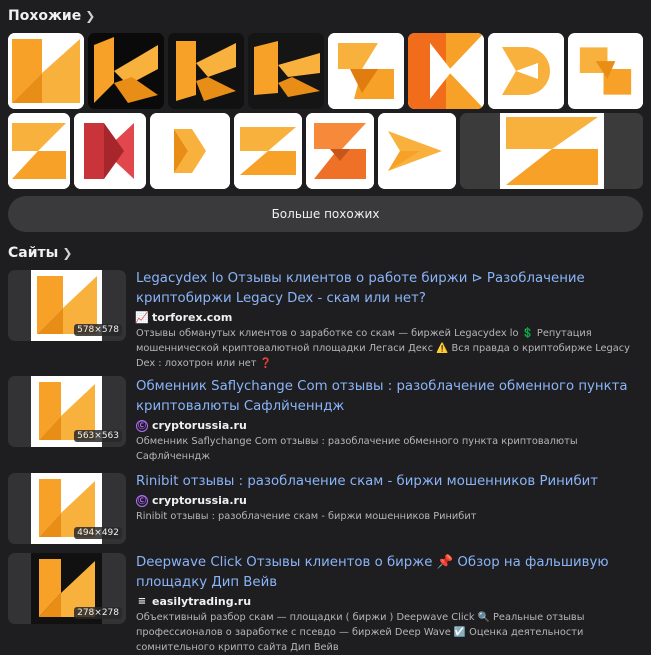  What do you see at coordinates (142, 317) in the screenshot?
I see `chart-icon: 📈` at bounding box center [142, 317].